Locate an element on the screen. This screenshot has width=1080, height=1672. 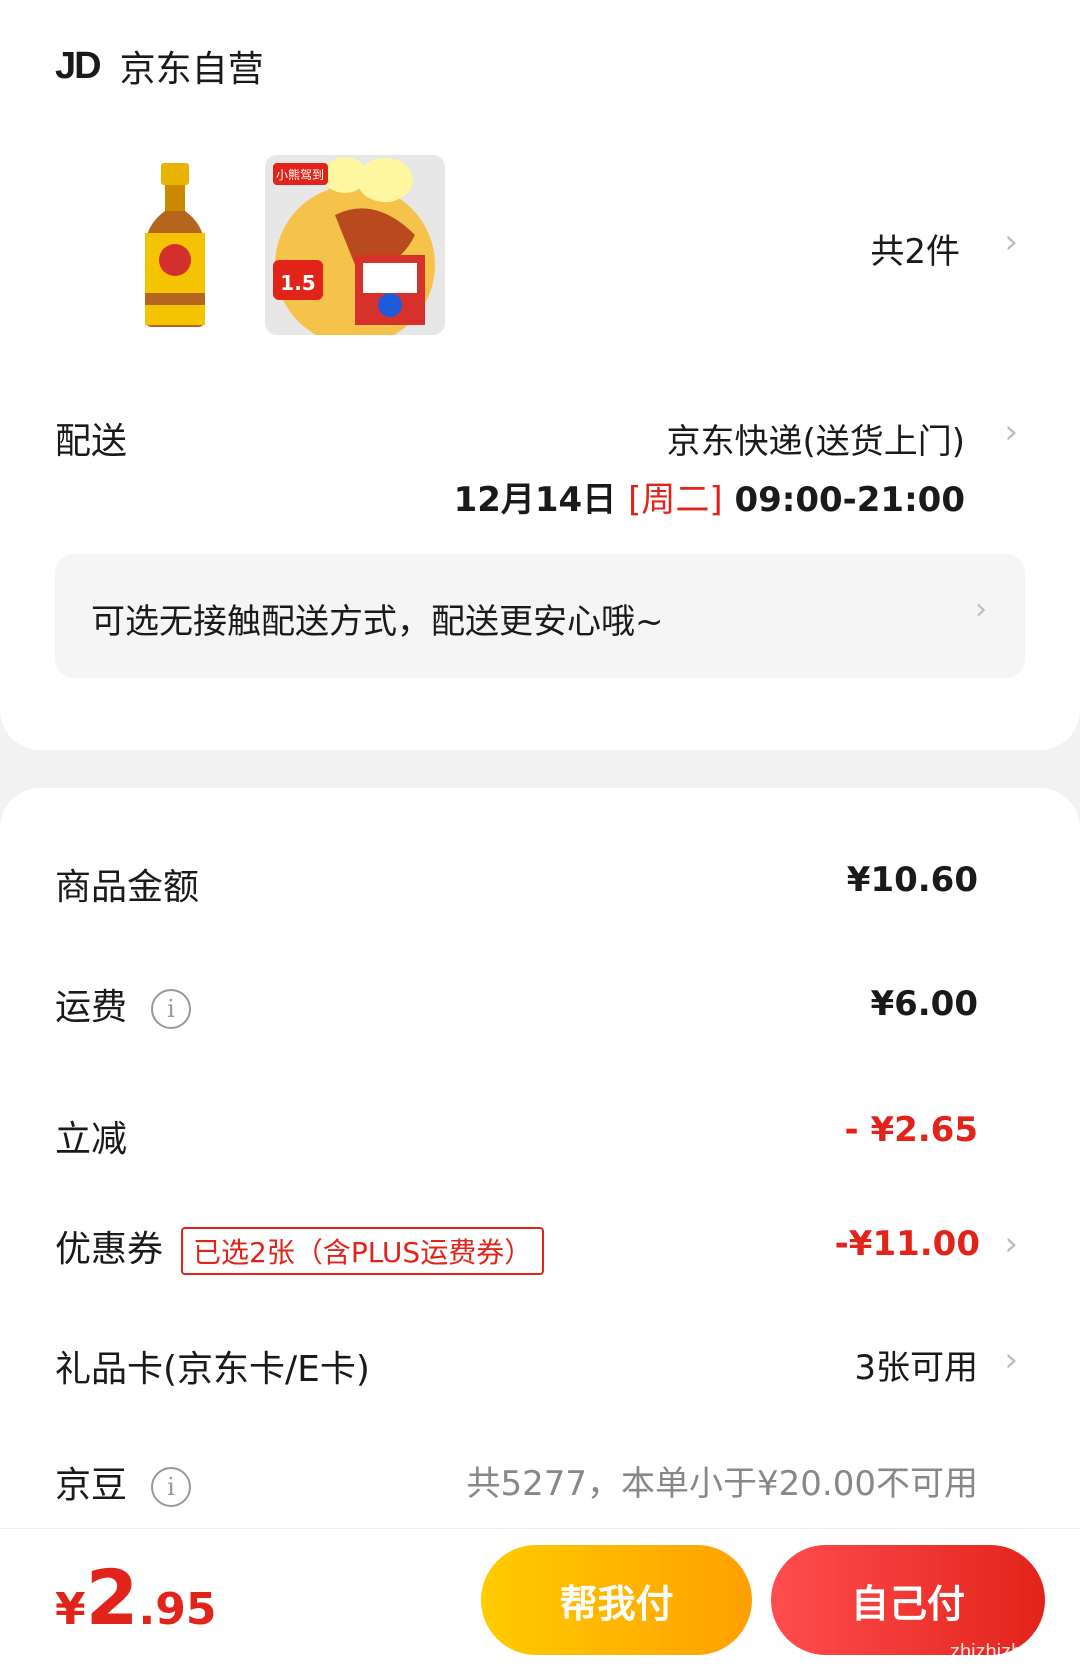
discount-label: 立减 is located at coordinates (91, 1139).